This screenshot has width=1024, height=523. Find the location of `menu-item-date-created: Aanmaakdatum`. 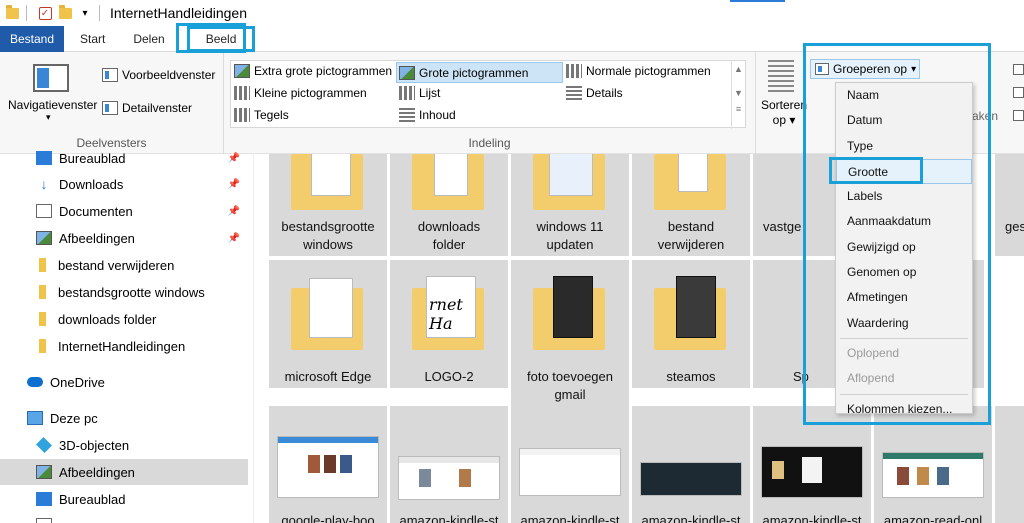

menu-item-date-created: Aanmaakdatum is located at coordinates (904, 221).